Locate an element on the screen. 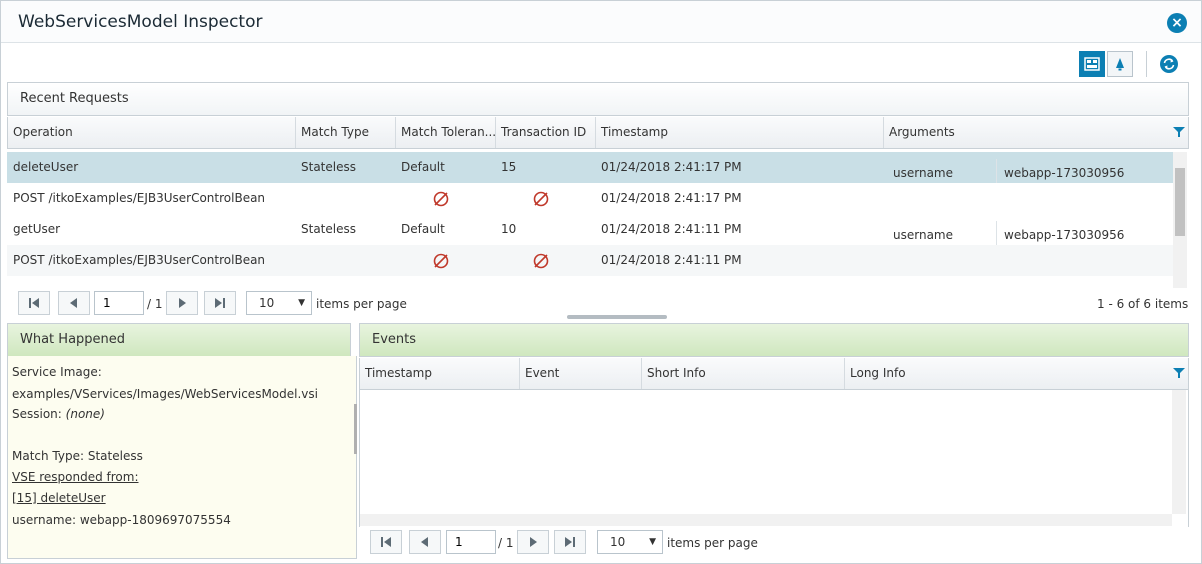 This screenshot has width=1202, height=564. column-short-info: Short Info is located at coordinates (743, 373).